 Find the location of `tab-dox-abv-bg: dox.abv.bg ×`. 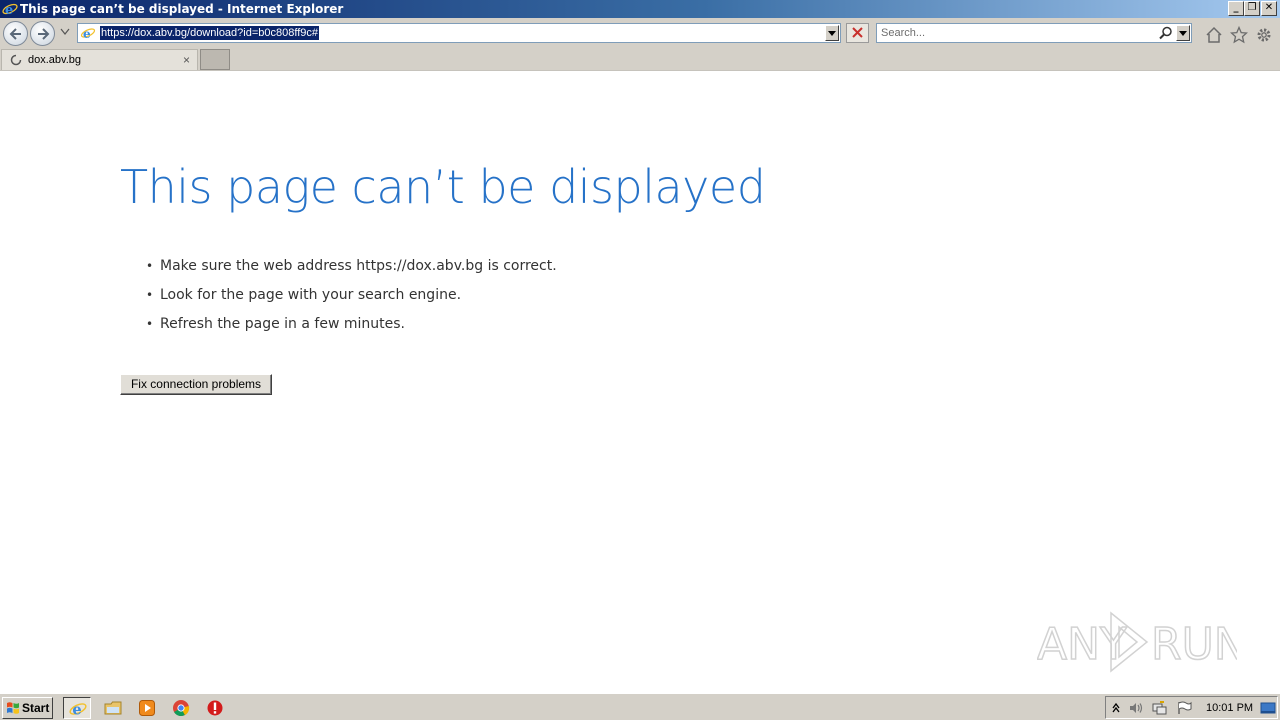

tab-dox-abv-bg: dox.abv.bg × is located at coordinates (99, 59).